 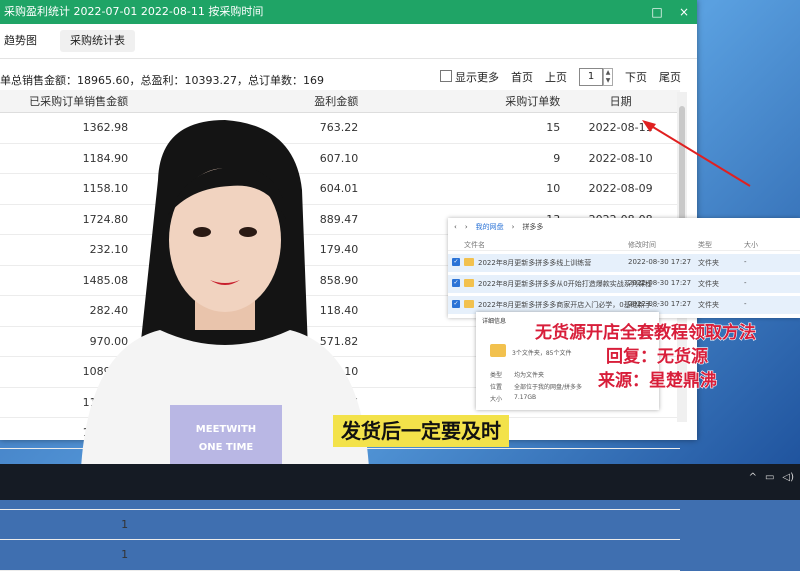 What do you see at coordinates (636, 77) in the screenshot?
I see `next-page-button: 下页` at bounding box center [636, 77].